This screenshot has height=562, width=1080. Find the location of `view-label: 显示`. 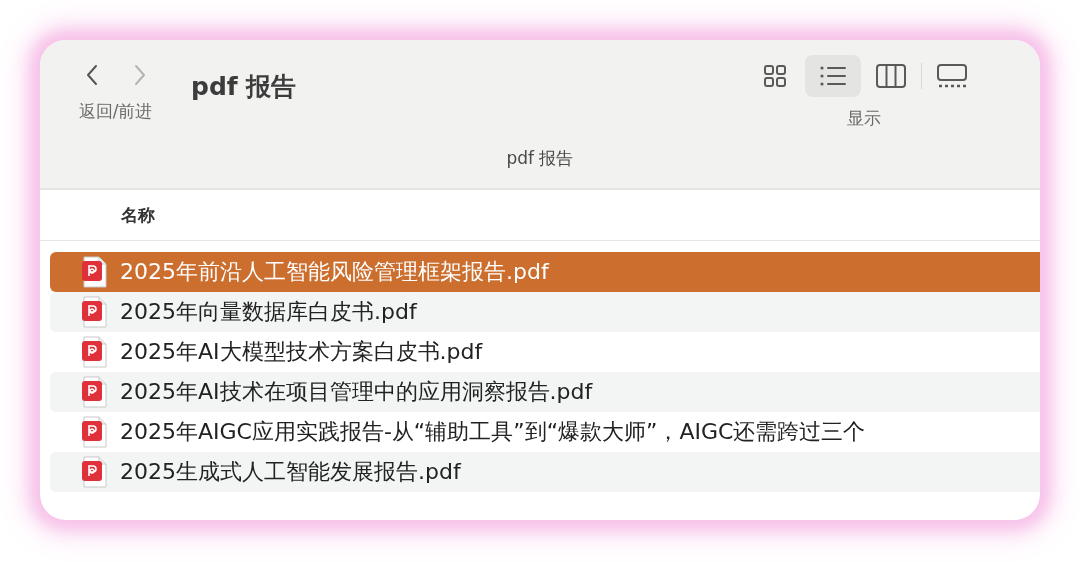

view-label: 显示 is located at coordinates (863, 118).